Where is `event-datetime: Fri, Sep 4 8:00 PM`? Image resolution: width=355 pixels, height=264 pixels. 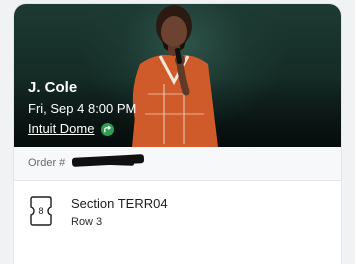
event-datetime: Fri, Sep 4 8:00 PM is located at coordinates (82, 108).